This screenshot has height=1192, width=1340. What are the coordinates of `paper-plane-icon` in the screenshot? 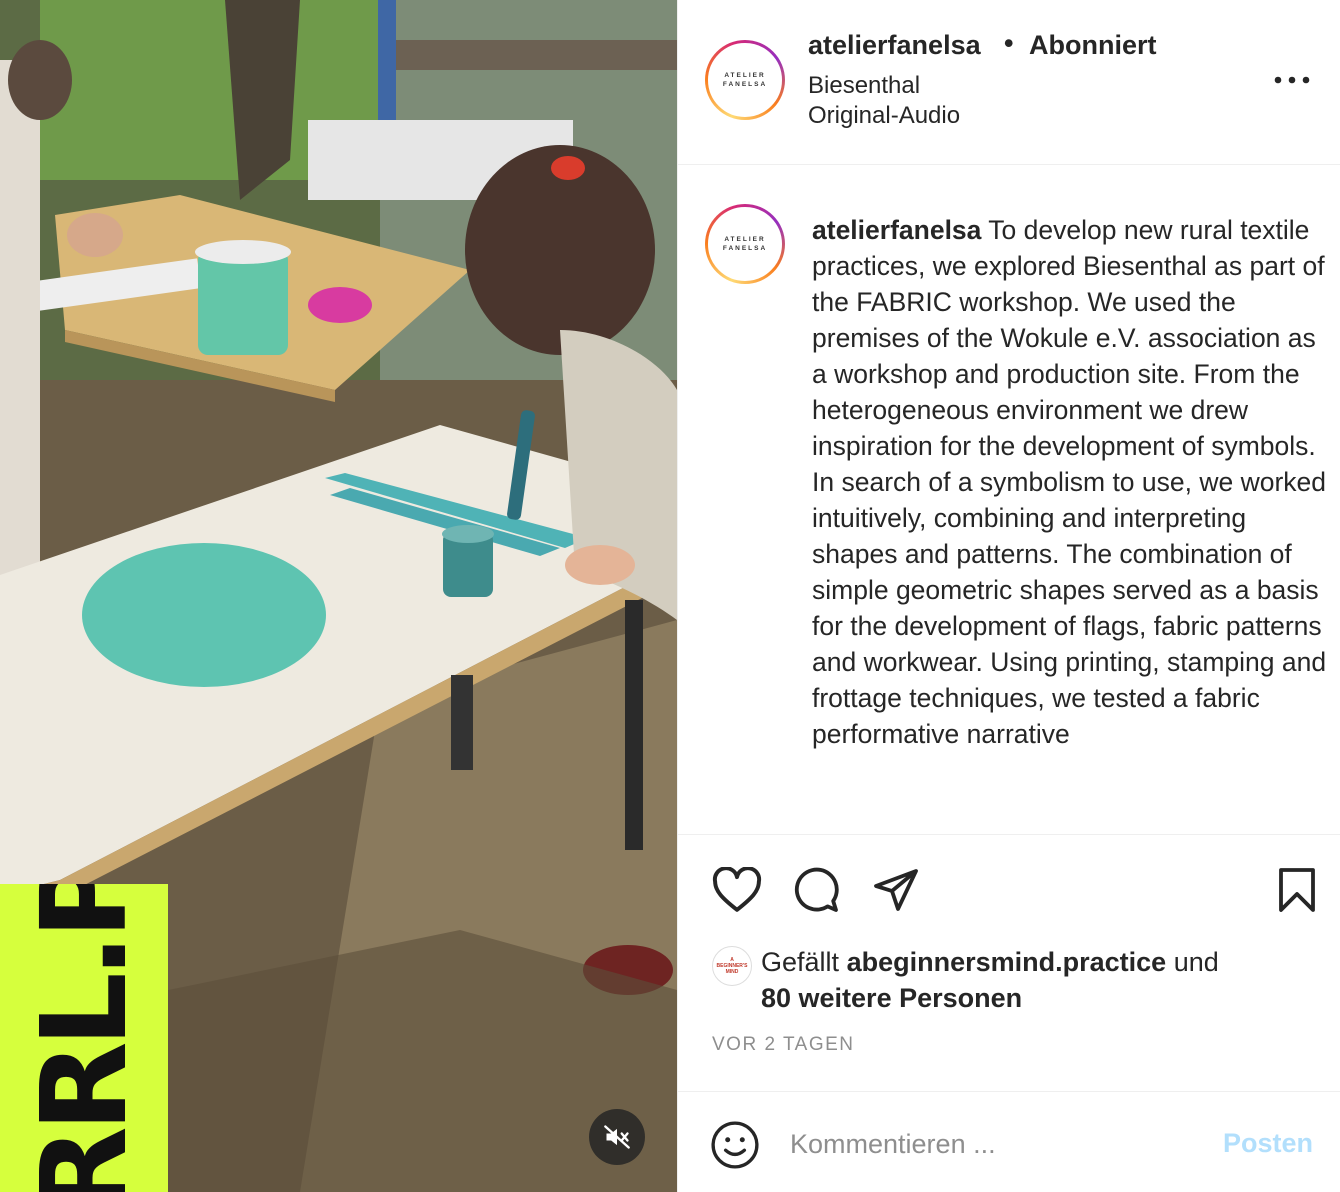 It's located at (896, 890).